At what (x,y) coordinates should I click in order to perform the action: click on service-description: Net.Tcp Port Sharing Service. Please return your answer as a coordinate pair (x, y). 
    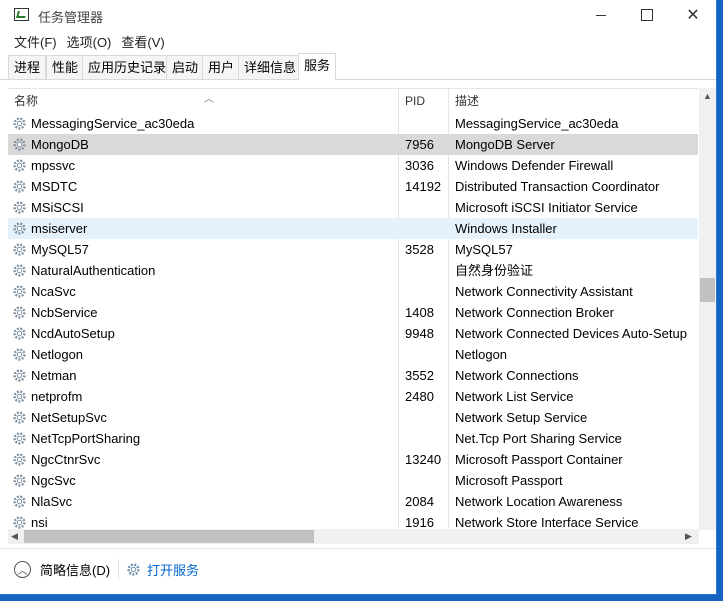
    Looking at the image, I should click on (538, 438).